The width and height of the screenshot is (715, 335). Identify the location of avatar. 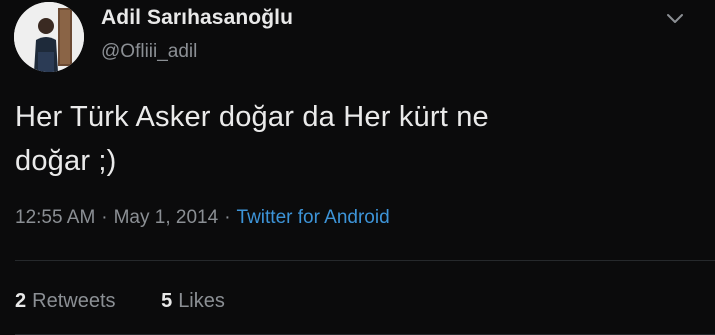
(49, 37).